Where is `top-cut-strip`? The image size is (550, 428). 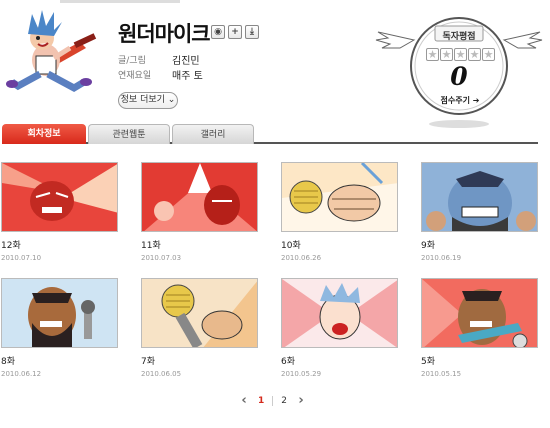
top-cut-strip is located at coordinates (120, 1).